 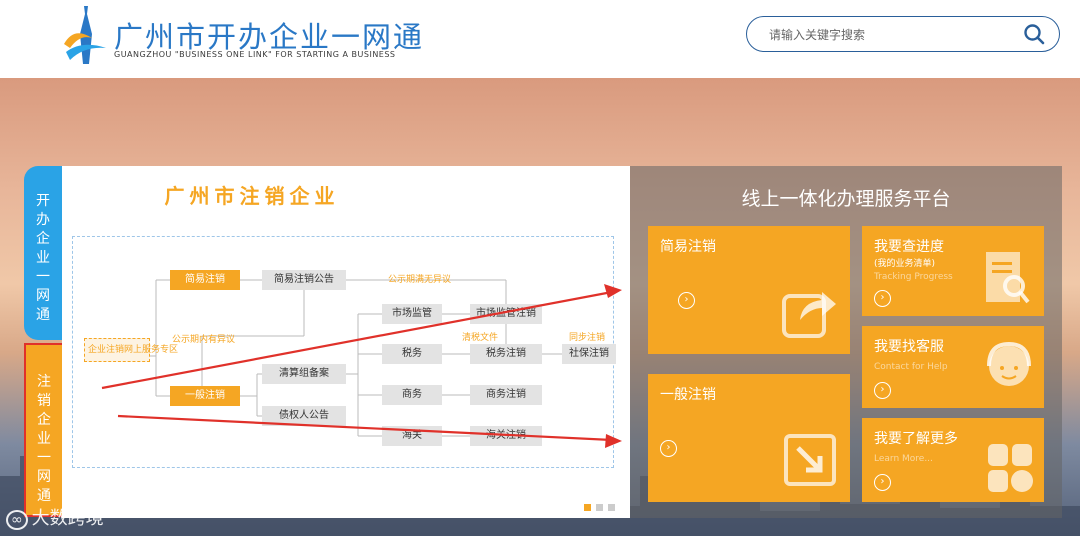 I want to click on tab-start-business: 开办企业一网通, so click(x=43, y=253).